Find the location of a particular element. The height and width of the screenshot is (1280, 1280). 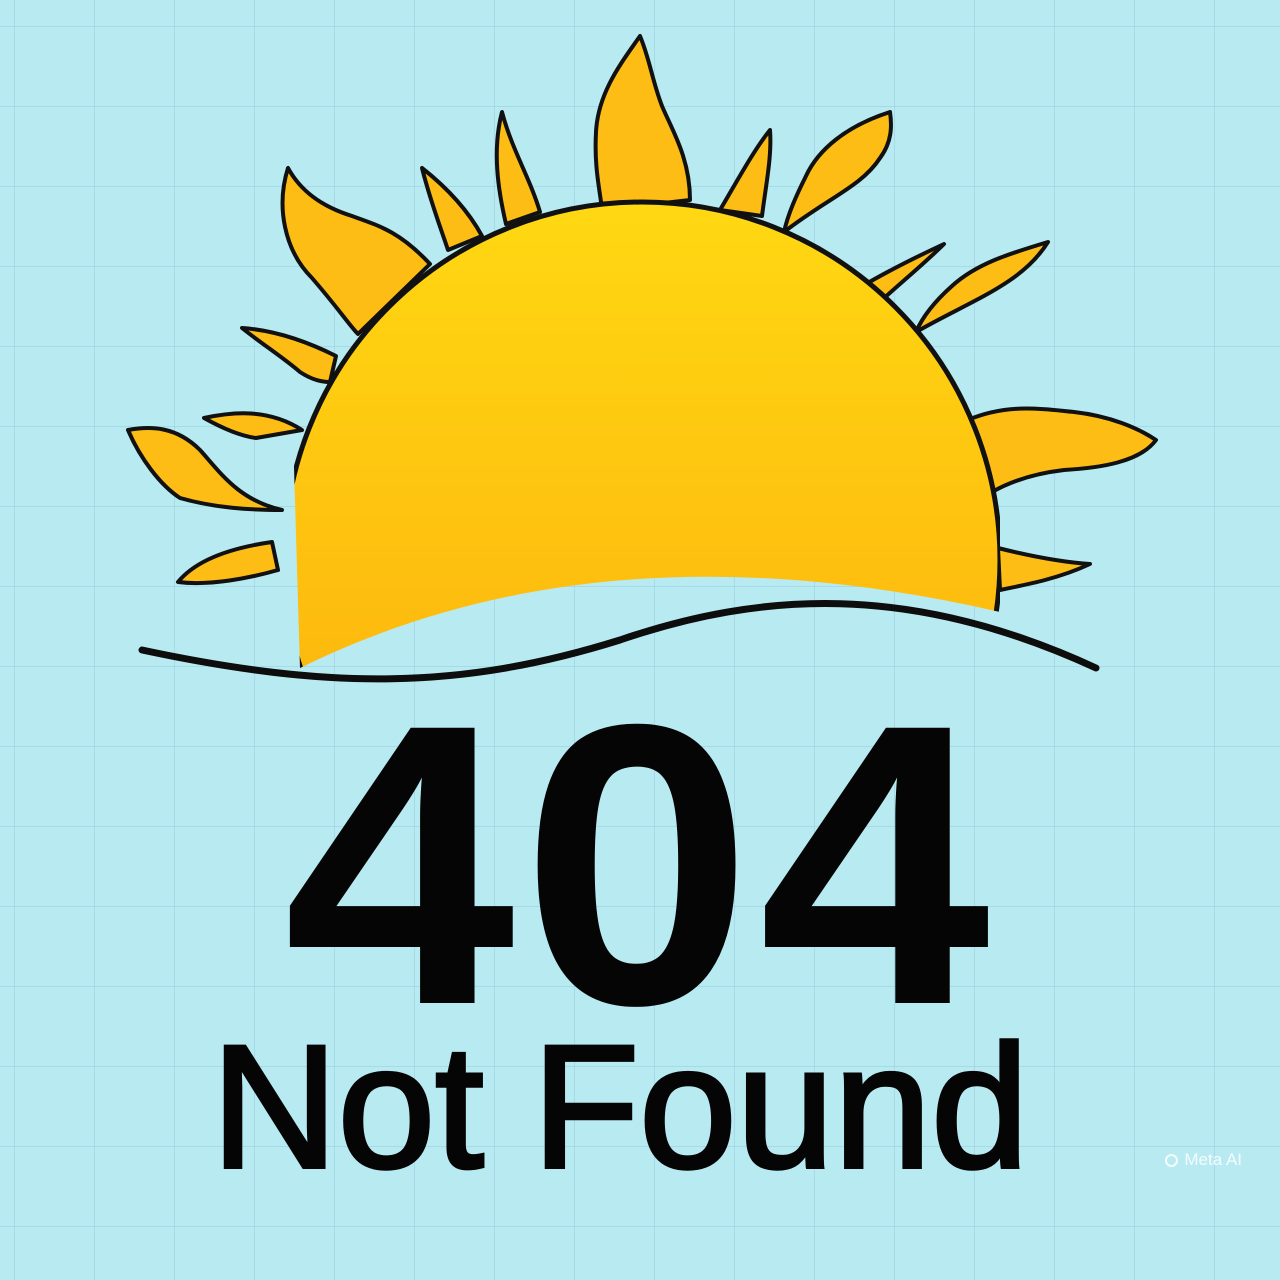

watermark: Meta AI is located at coordinates (1203, 1160).